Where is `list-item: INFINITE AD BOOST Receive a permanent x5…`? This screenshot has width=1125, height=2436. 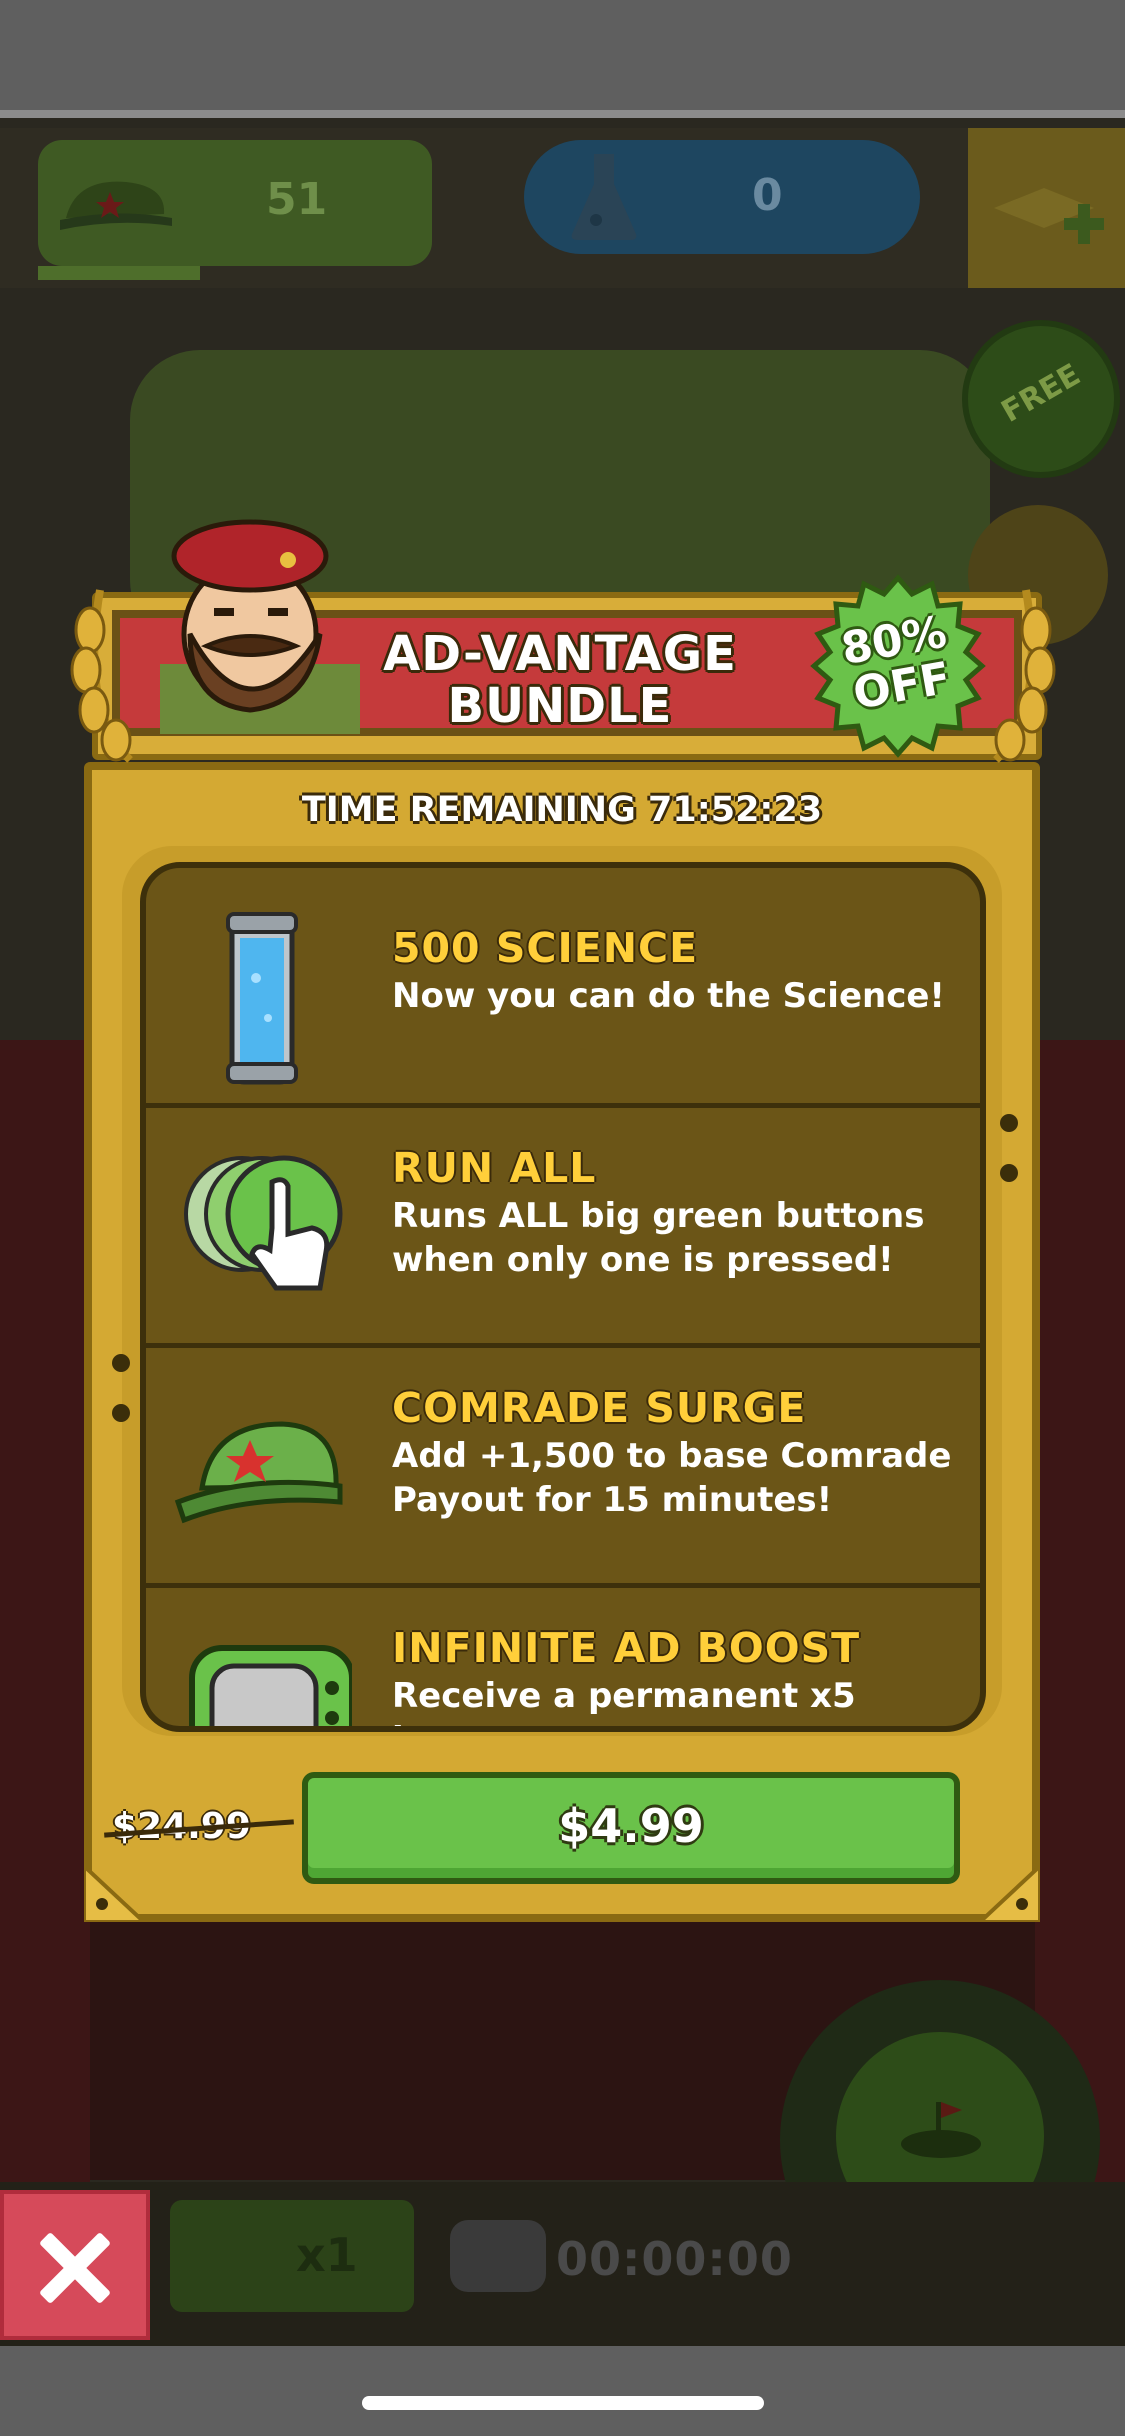 list-item: INFINITE AD BOOST Receive a permanent x5… is located at coordinates (563, 1657).